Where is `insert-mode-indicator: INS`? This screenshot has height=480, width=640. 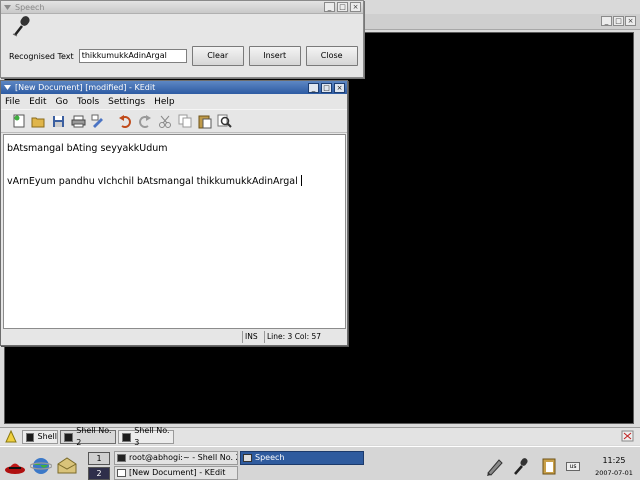 insert-mode-indicator: INS is located at coordinates (253, 337).